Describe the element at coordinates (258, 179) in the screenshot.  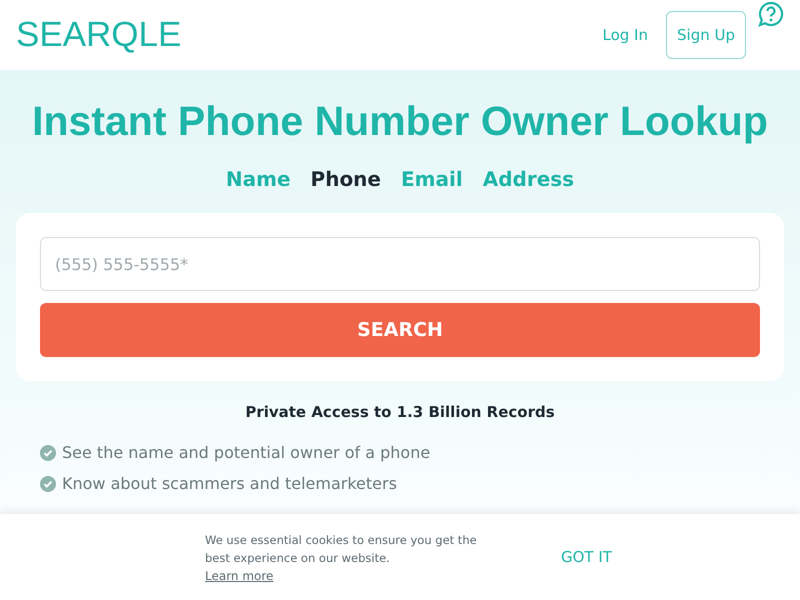
I see `search-type-tab: Name` at that location.